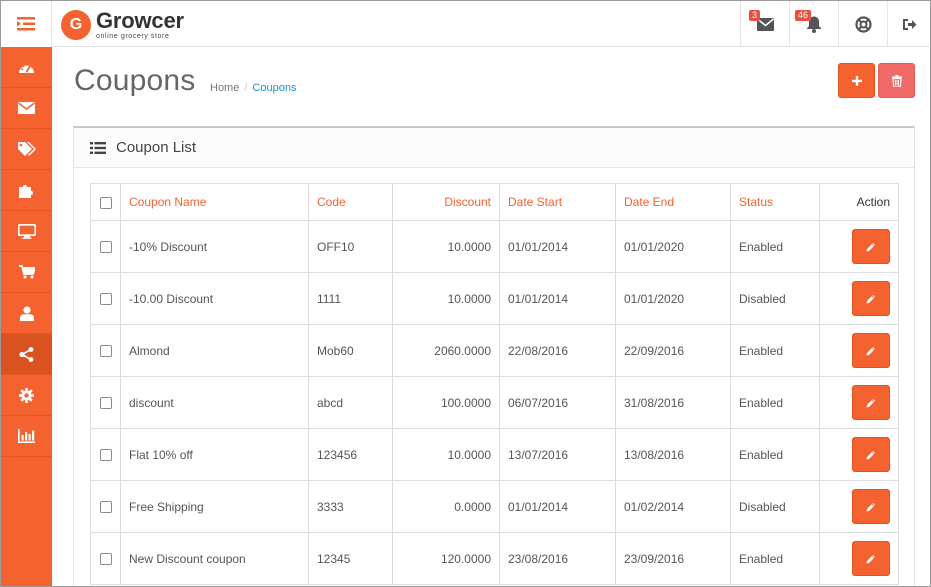 This screenshot has height=587, width=931. Describe the element at coordinates (673, 558) in the screenshot. I see `cell-date-end: 23/09/2016` at that location.